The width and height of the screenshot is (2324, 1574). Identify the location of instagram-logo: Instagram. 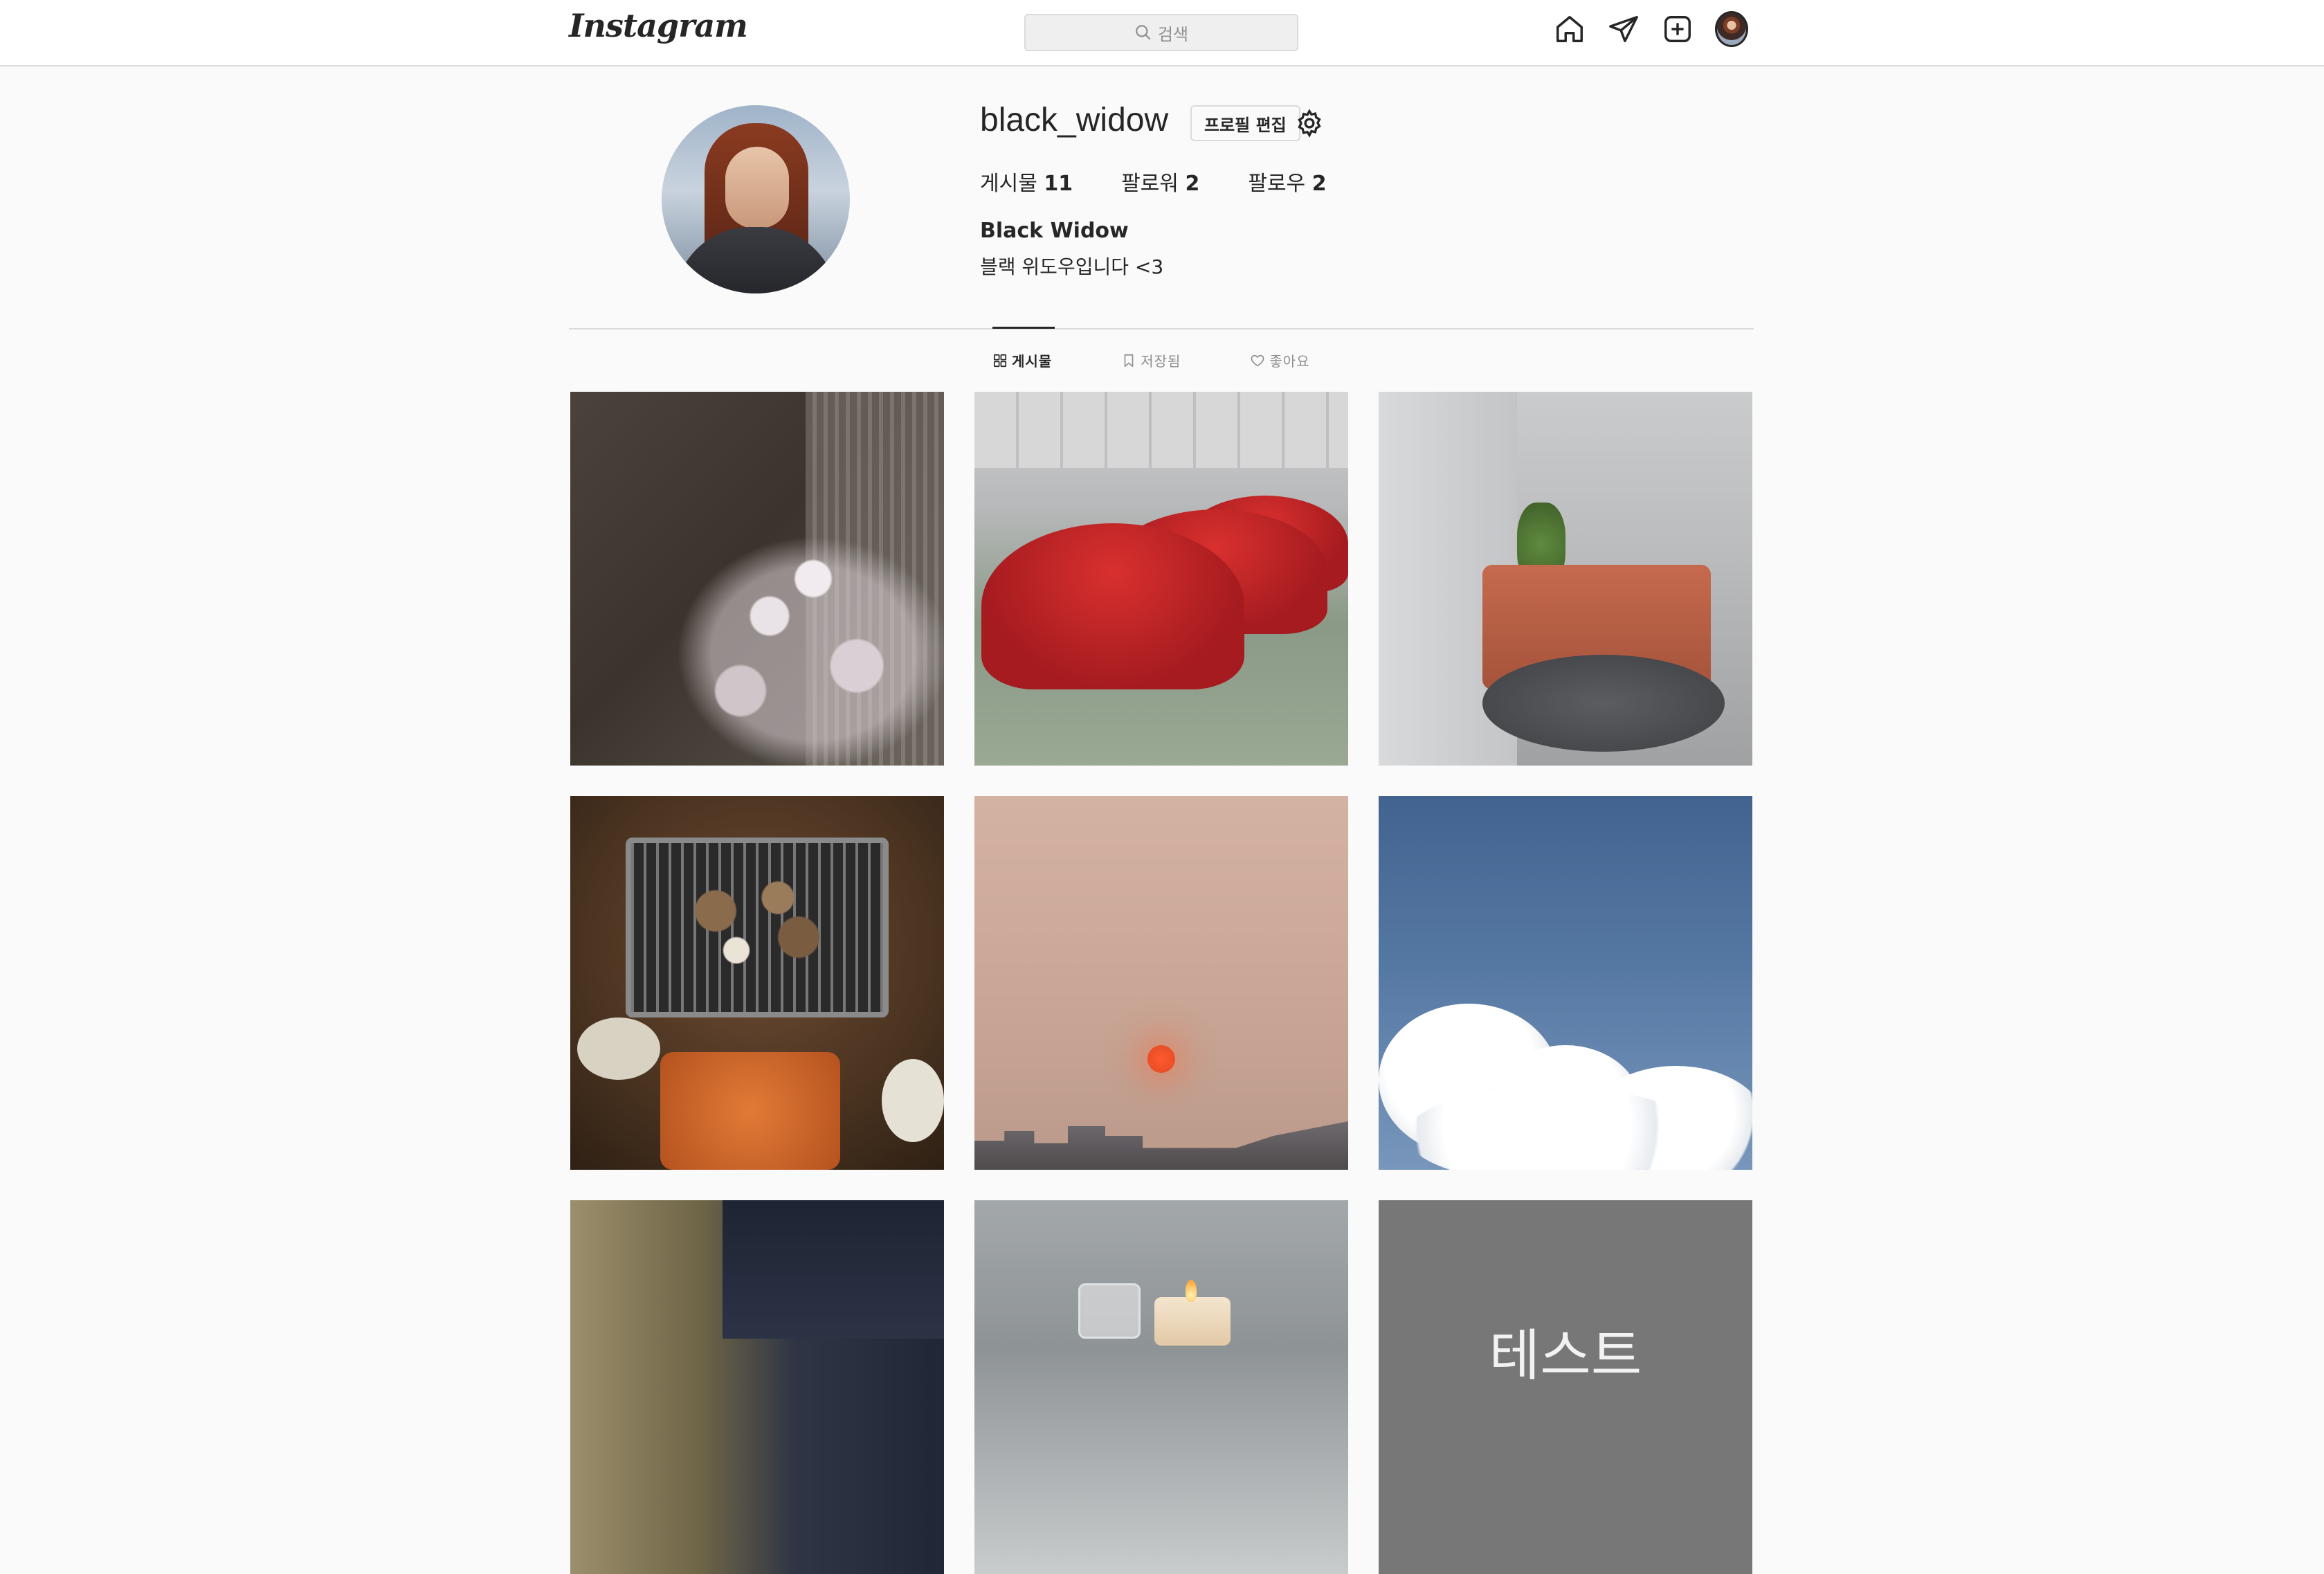
(658, 25).